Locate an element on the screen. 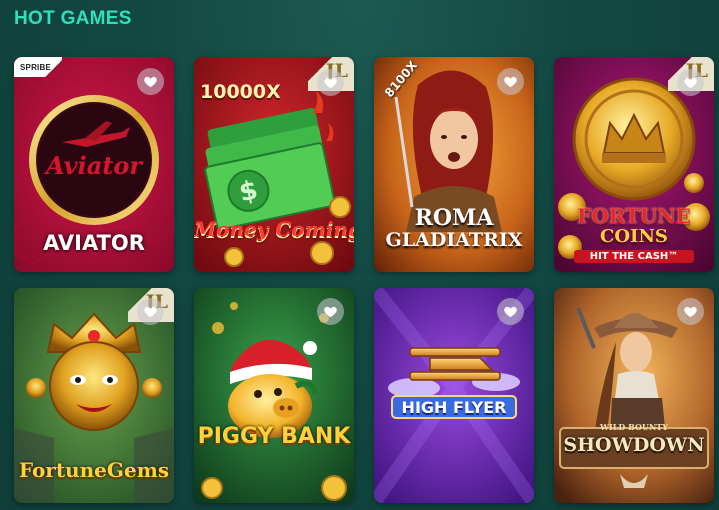 This screenshot has height=510, width=719. provider-badge: SPRIBE is located at coordinates (38, 67).